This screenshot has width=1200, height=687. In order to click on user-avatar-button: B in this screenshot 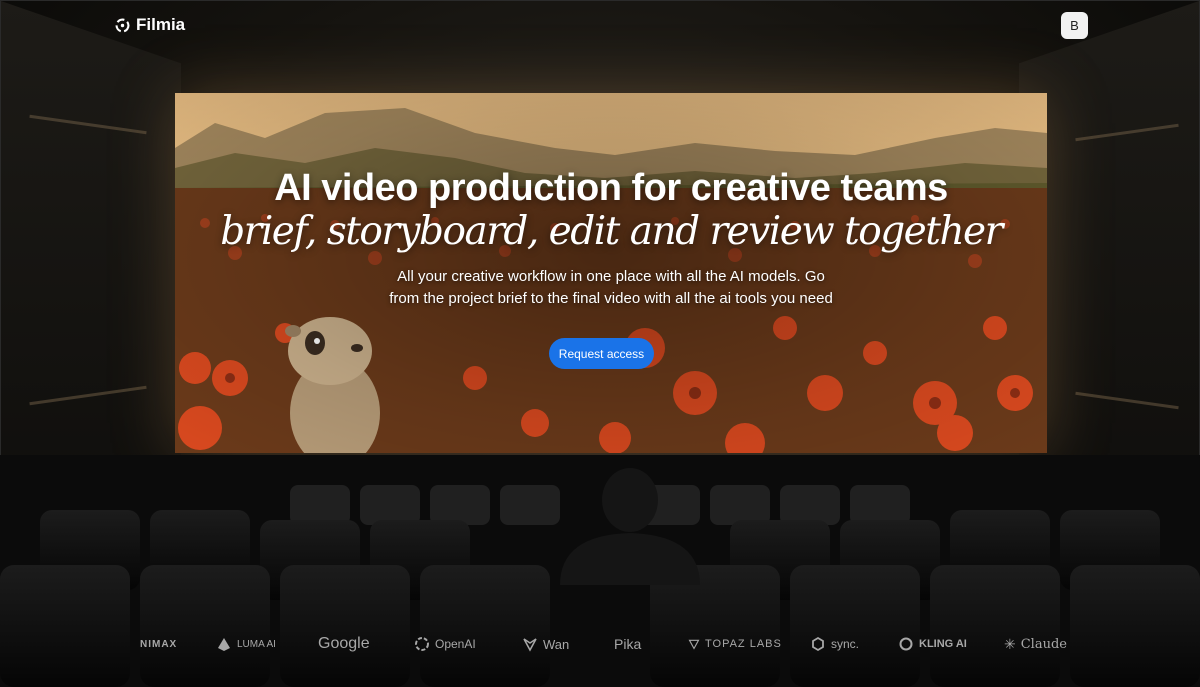, I will do `click(1074, 25)`.